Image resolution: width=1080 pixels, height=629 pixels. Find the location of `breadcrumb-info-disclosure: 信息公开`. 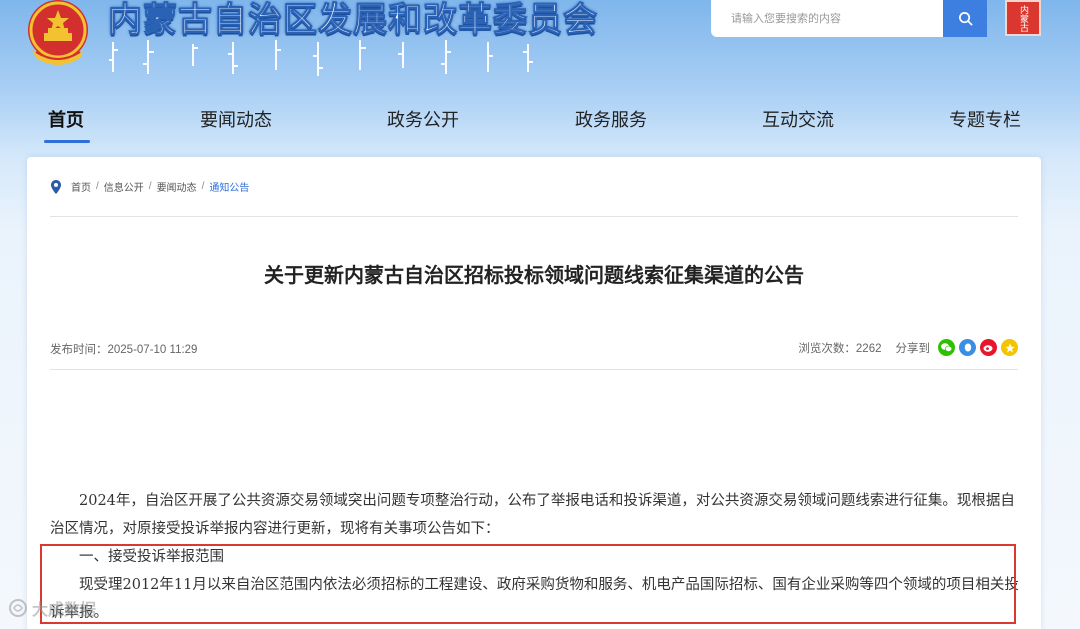

breadcrumb-info-disclosure: 信息公开 is located at coordinates (124, 186).